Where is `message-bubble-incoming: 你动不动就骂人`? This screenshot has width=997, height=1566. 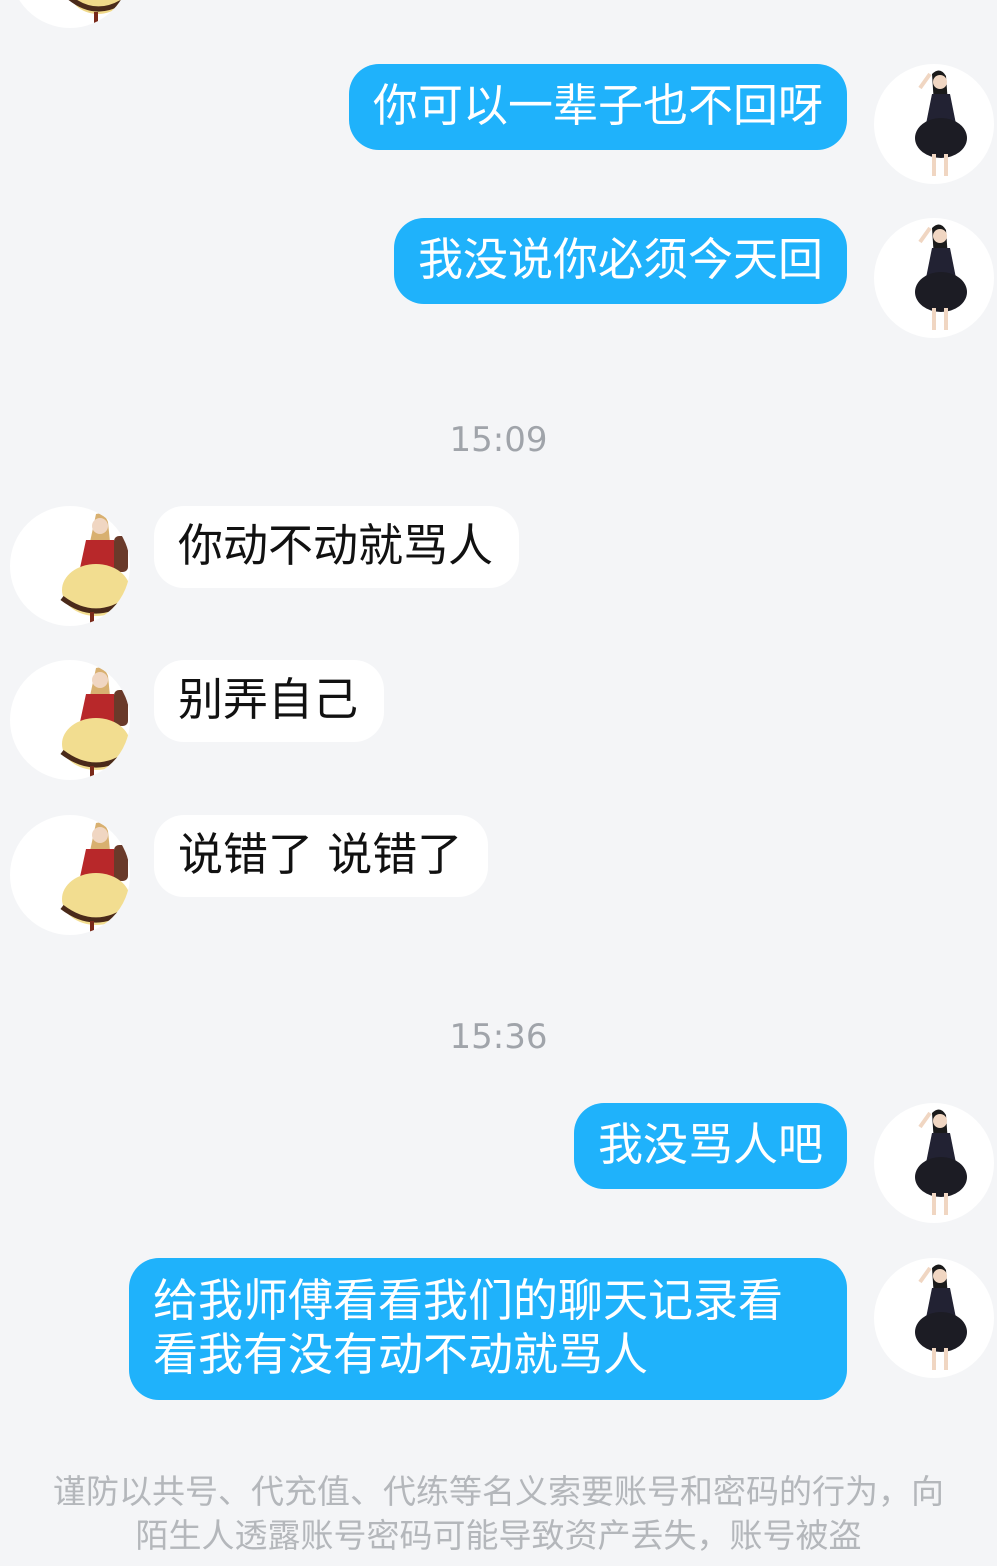 message-bubble-incoming: 你动不动就骂人 is located at coordinates (337, 547).